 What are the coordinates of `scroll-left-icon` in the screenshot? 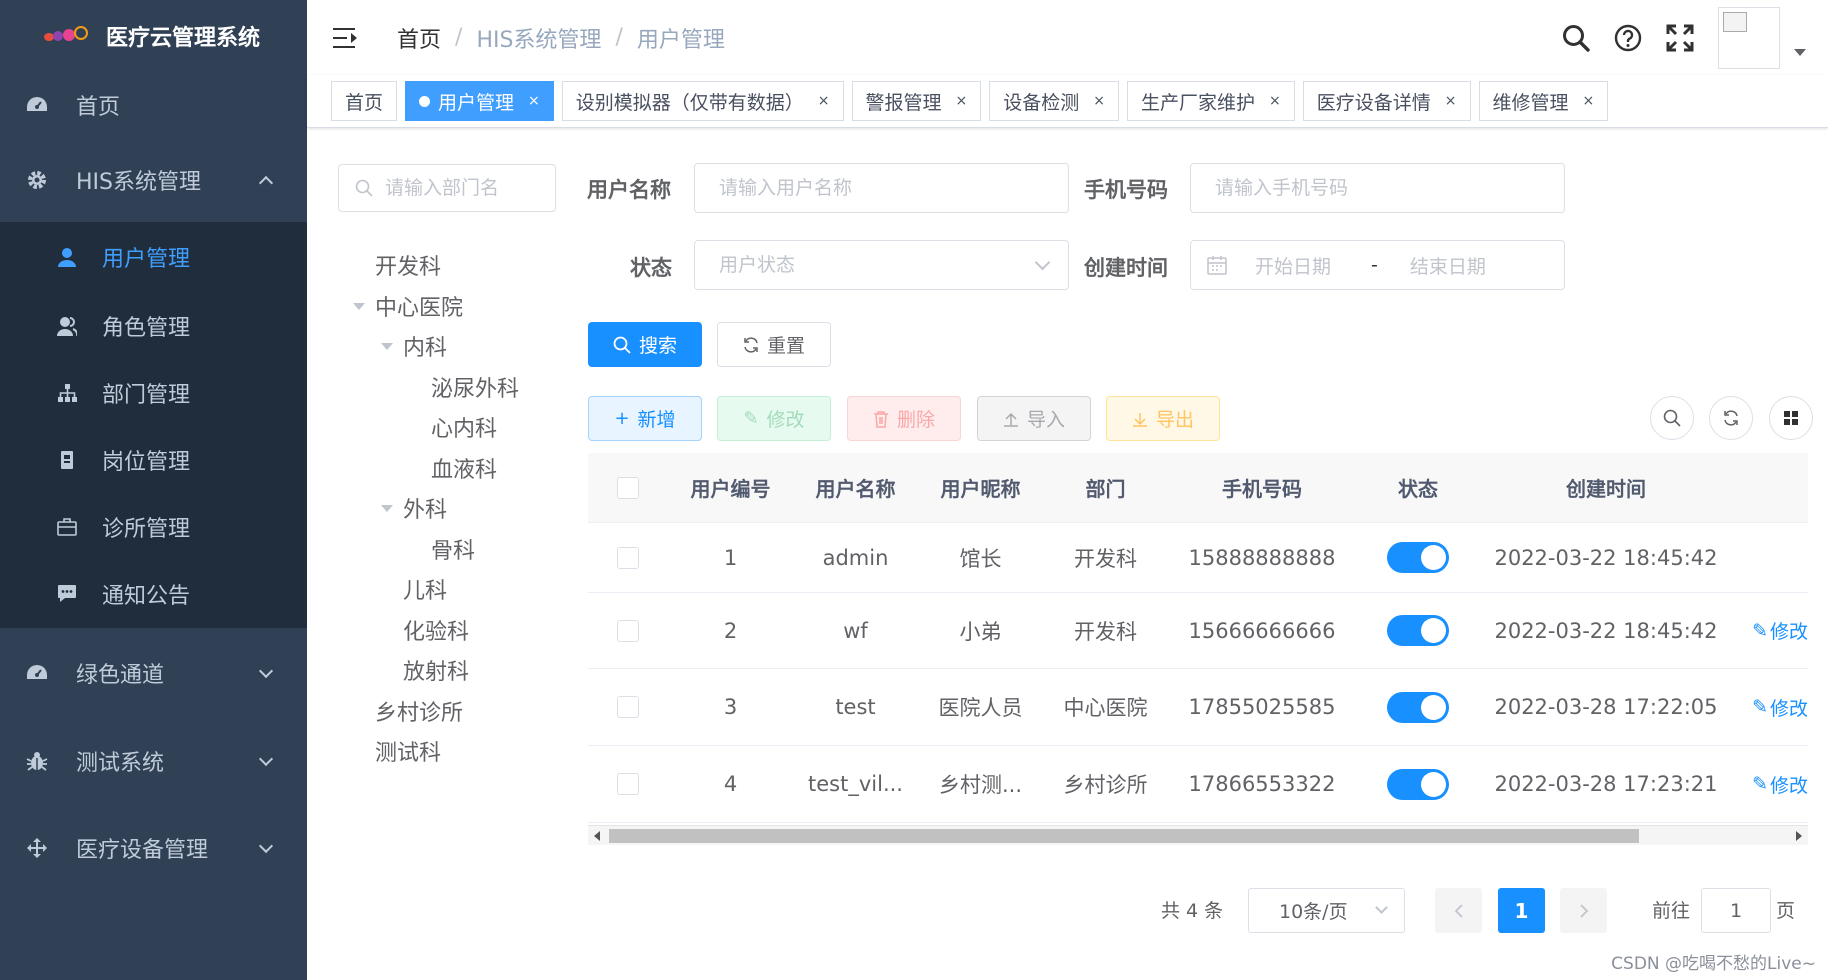 It's located at (597, 836).